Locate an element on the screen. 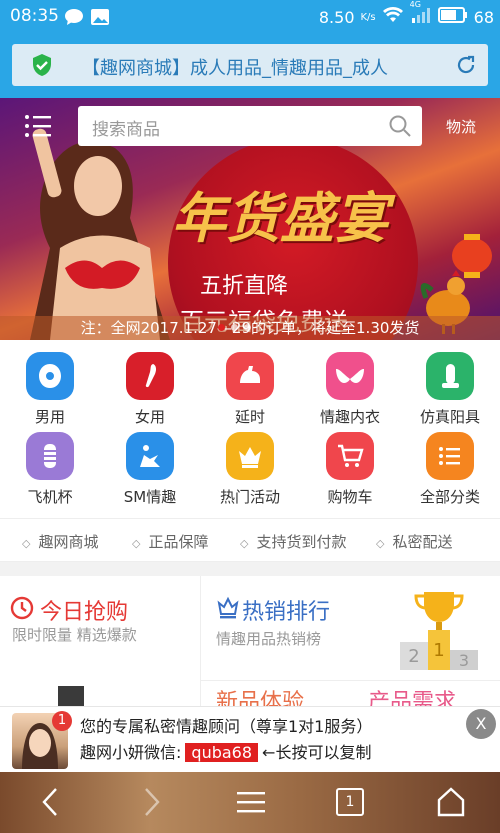  category-delay: 延时 is located at coordinates (250, 389).